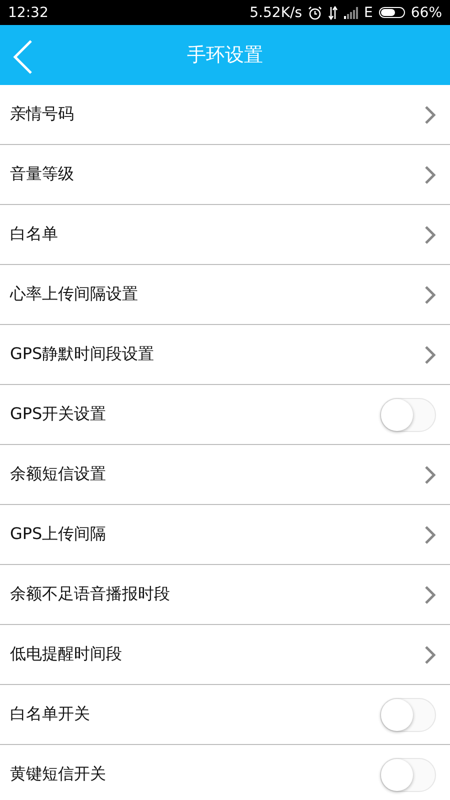 The image size is (450, 800). I want to click on signal-icon, so click(351, 12).